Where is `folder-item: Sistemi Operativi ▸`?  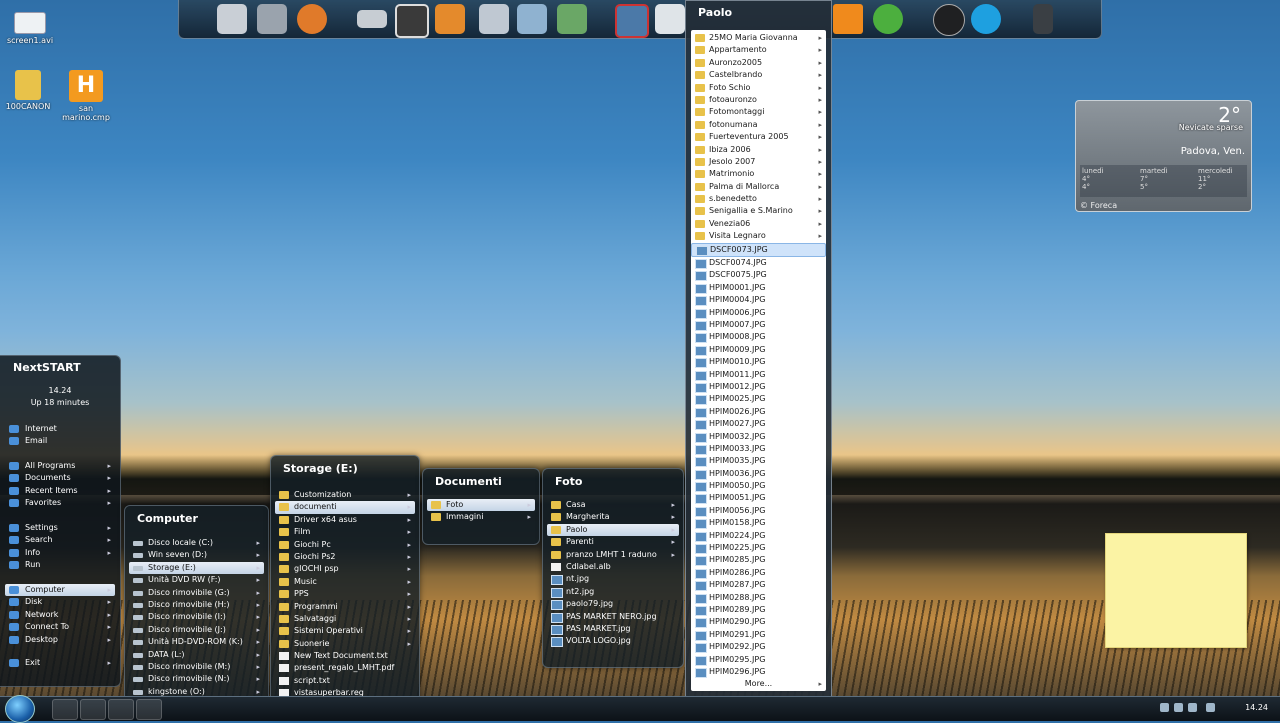 folder-item: Sistemi Operativi ▸ is located at coordinates (345, 631).